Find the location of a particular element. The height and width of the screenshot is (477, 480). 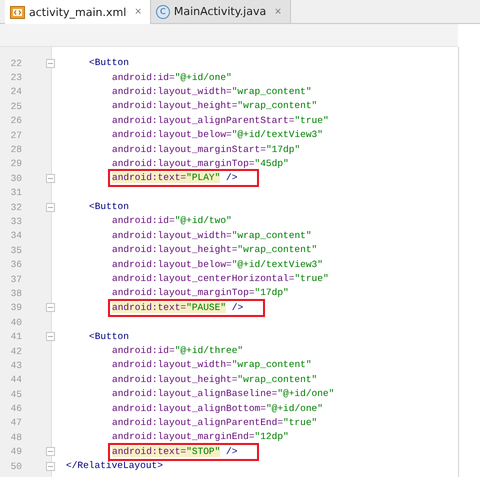

line-number: 34 is located at coordinates (16, 236).